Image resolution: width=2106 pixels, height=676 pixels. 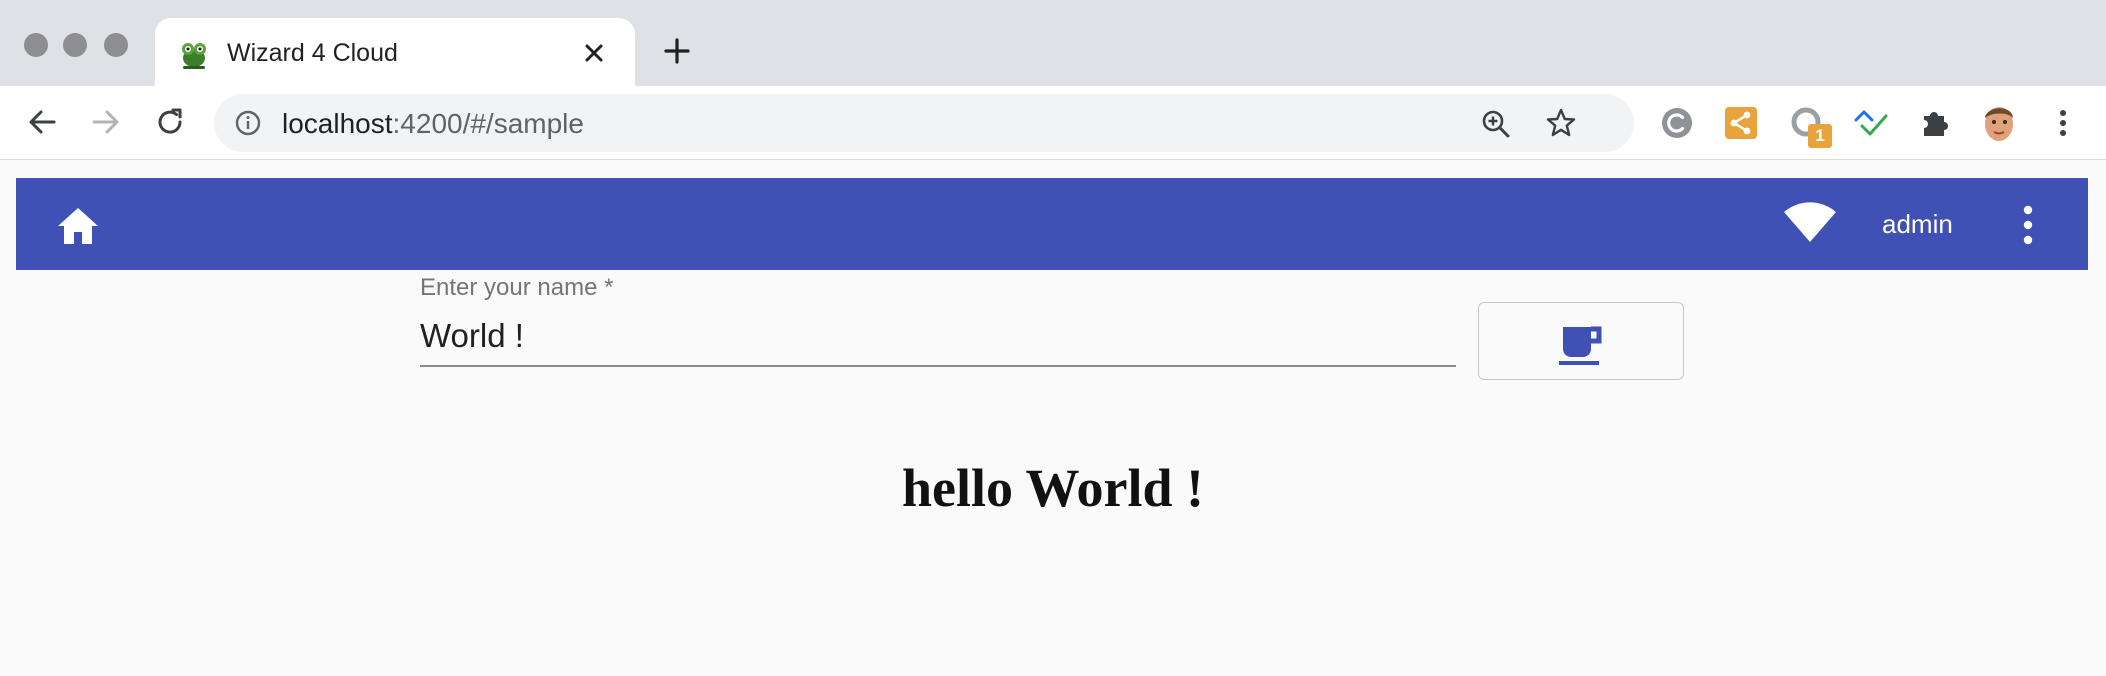 What do you see at coordinates (1871, 123) in the screenshot?
I see `check-wave-extension-icon` at bounding box center [1871, 123].